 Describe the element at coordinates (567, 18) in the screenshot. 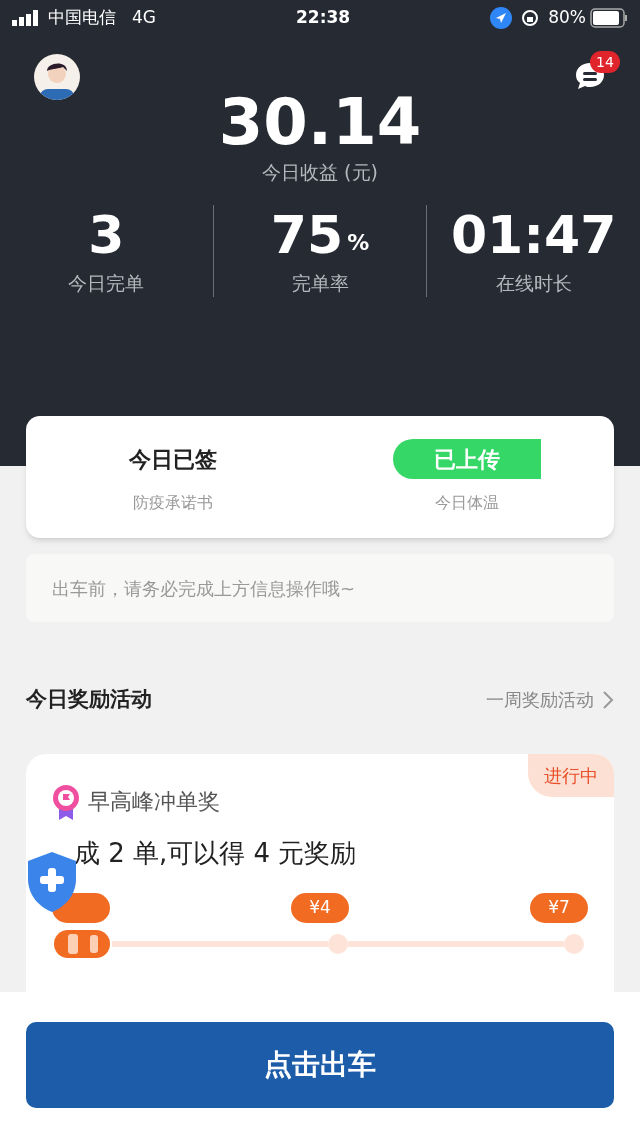

I see `battery-percent: 80%` at that location.